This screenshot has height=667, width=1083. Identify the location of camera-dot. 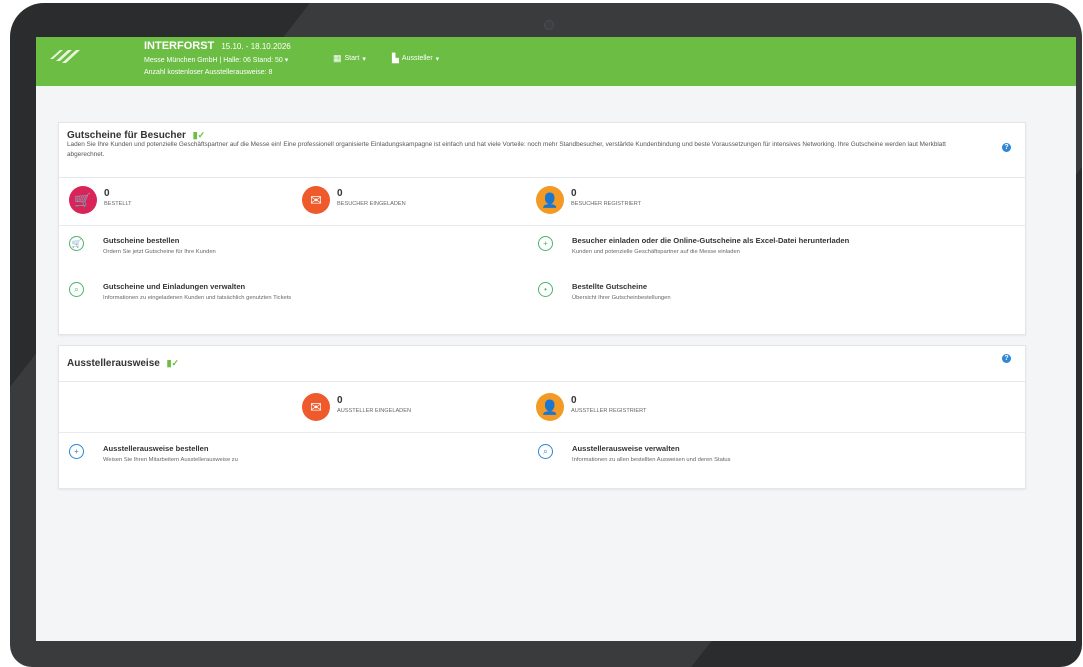
(549, 25).